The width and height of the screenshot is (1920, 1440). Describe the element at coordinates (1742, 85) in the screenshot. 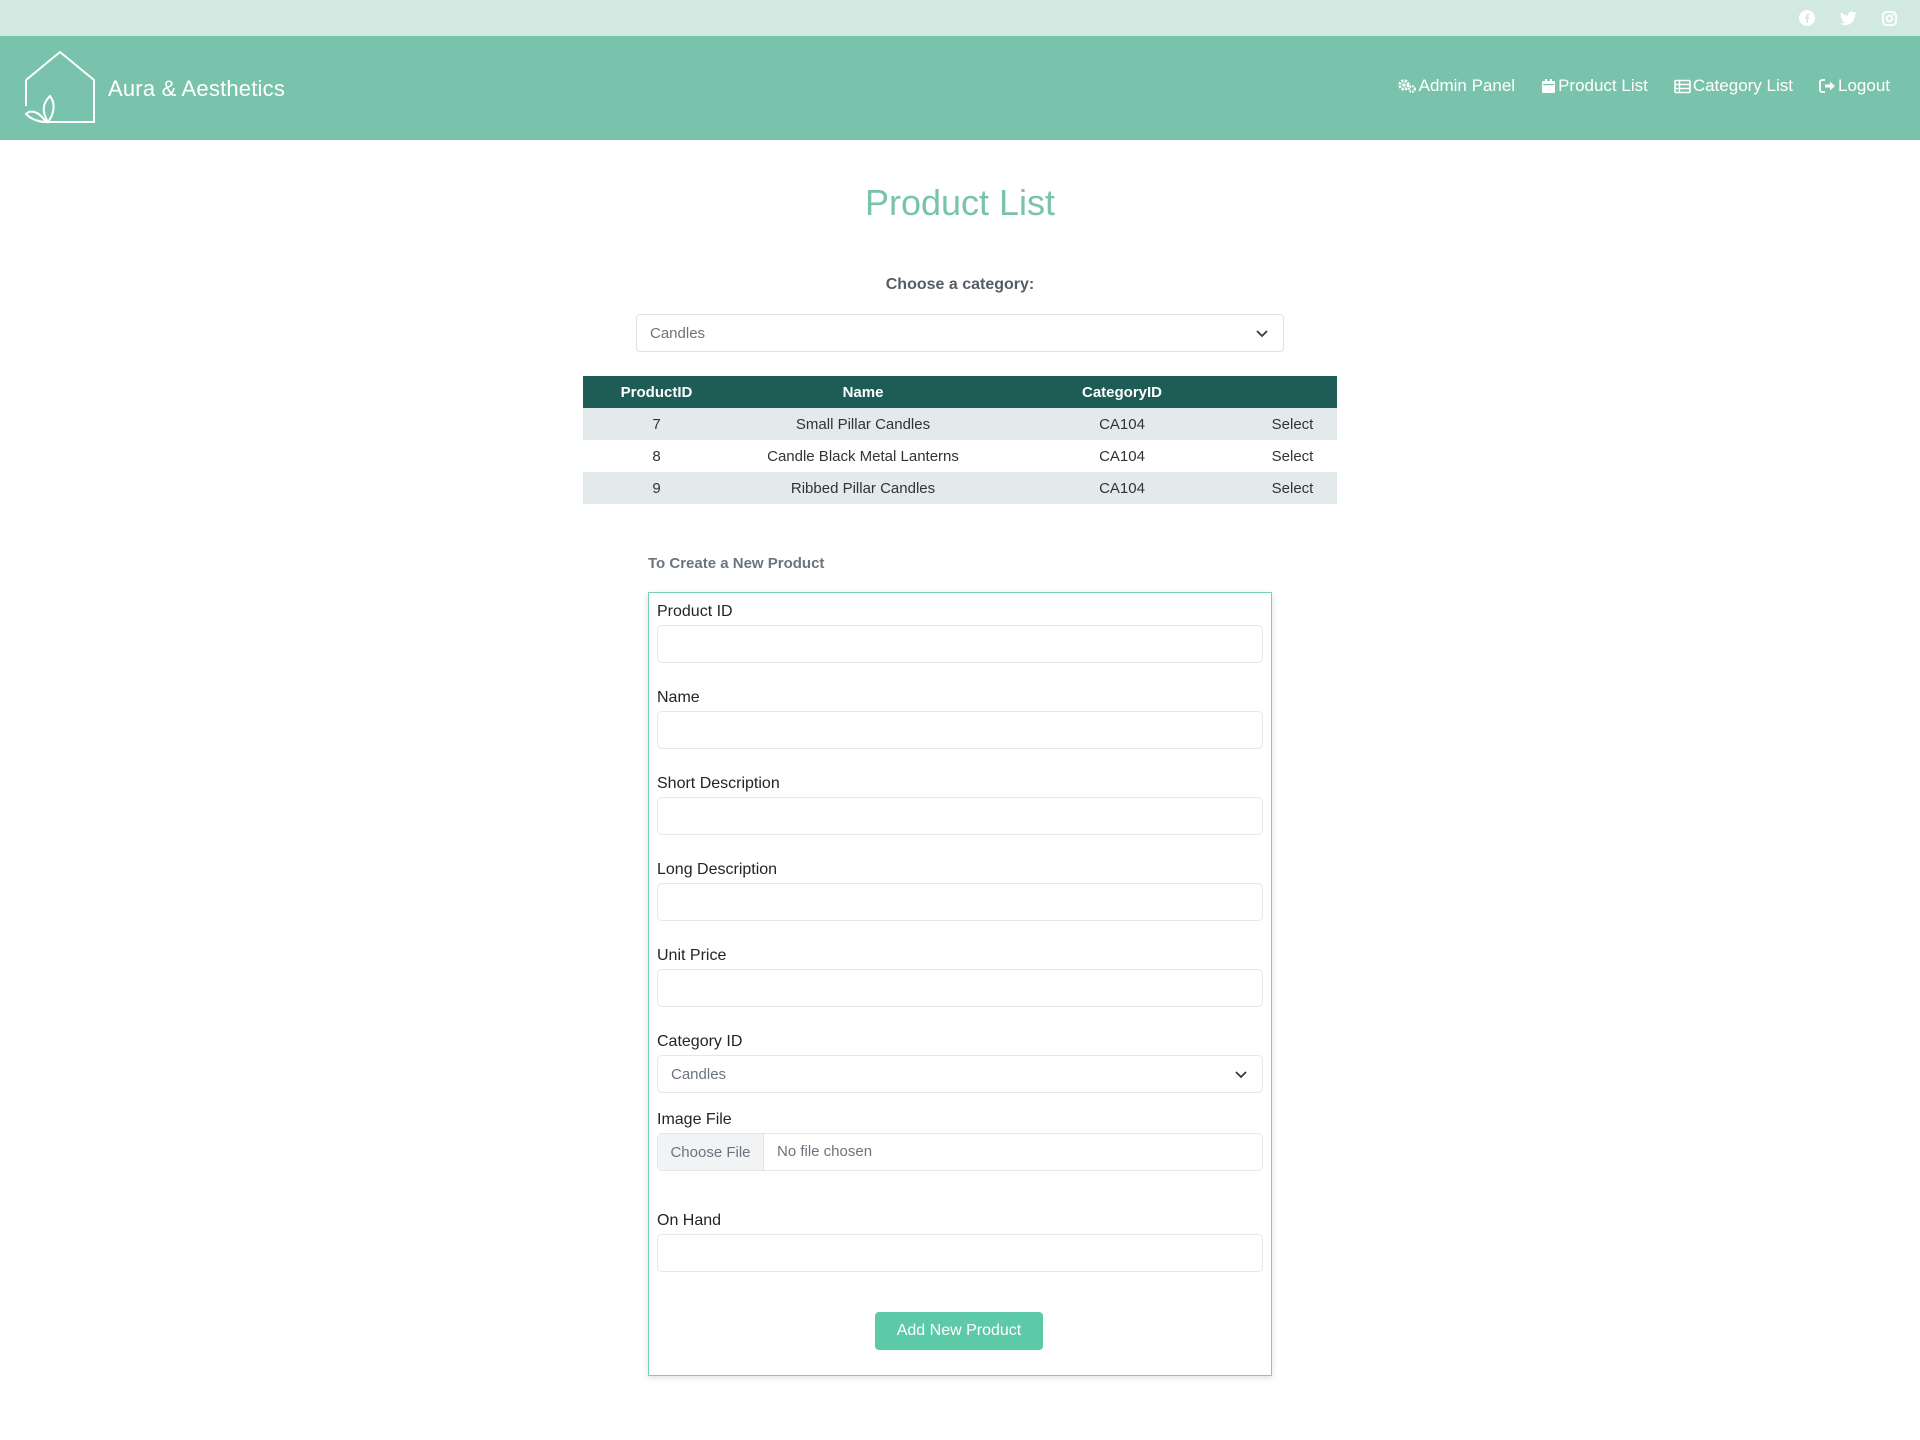

I see `nav-category-list-label: Category List` at that location.